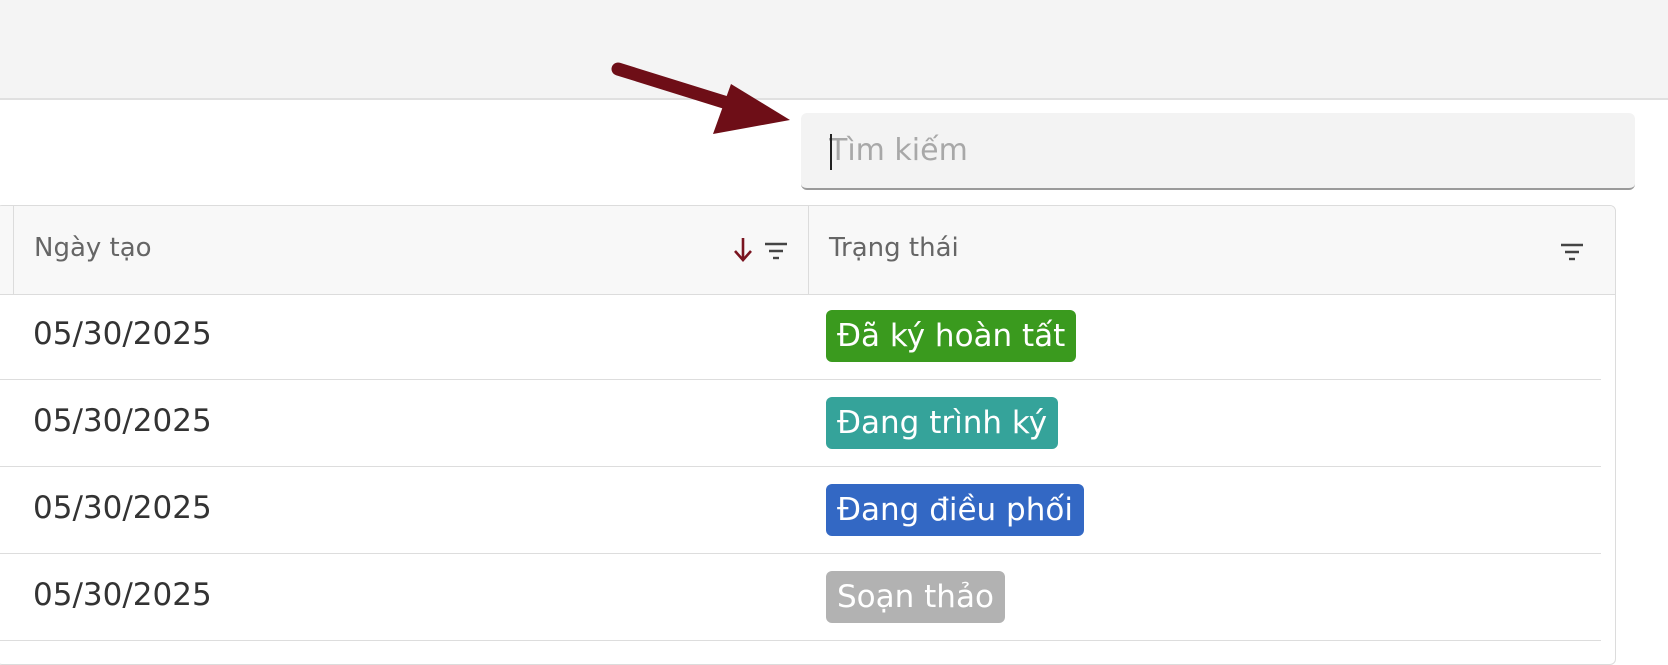 The height and width of the screenshot is (665, 1668). Describe the element at coordinates (955, 510) in the screenshot. I see `status-badge: Đang điều phối` at that location.